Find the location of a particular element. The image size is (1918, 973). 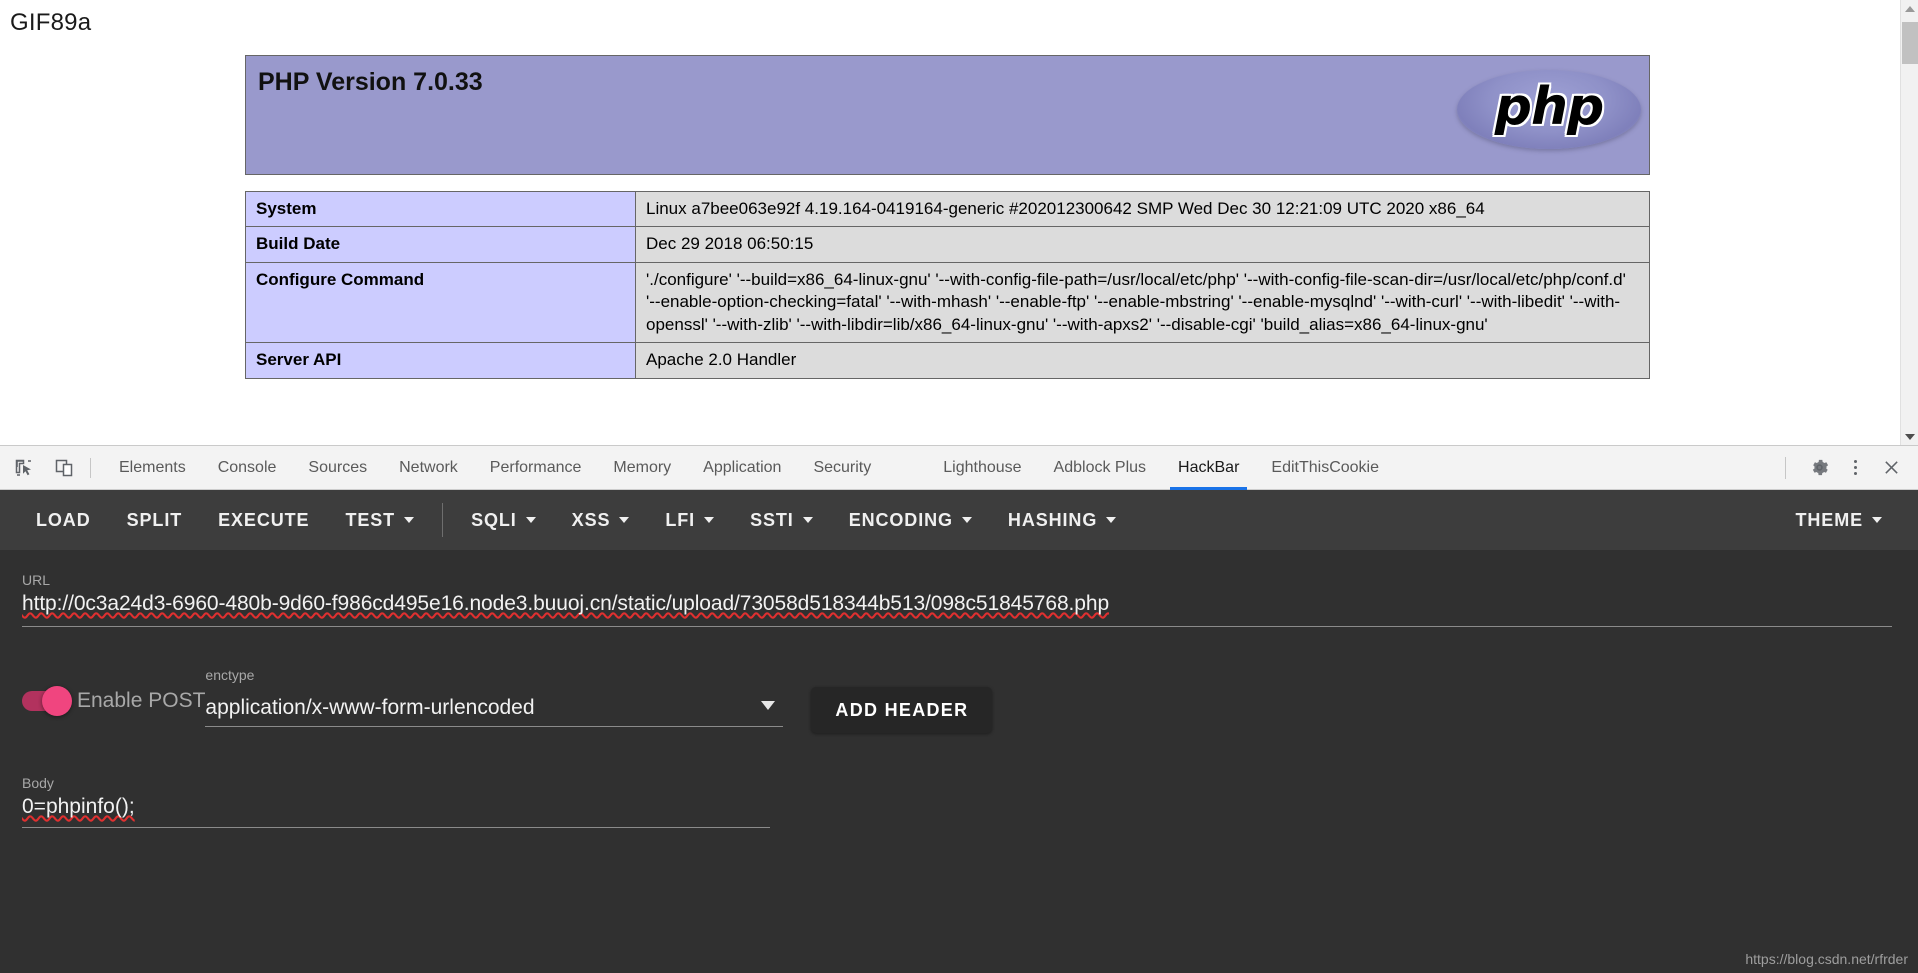

hackbar-split-button: SPLIT is located at coordinates (155, 520).